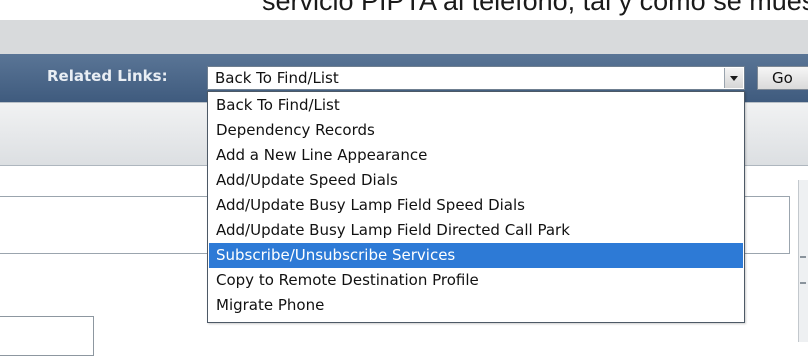  I want to click on option-add-update-blf-speed-dials: Add/Update Busy Lamp Field Speed Dials, so click(476, 205).